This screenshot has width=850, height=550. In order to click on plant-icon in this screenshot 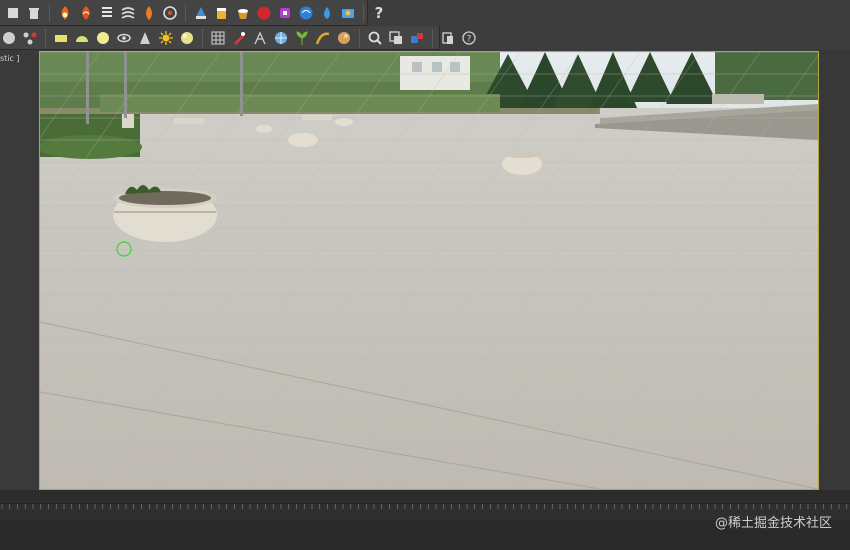, I will do `click(302, 38)`.